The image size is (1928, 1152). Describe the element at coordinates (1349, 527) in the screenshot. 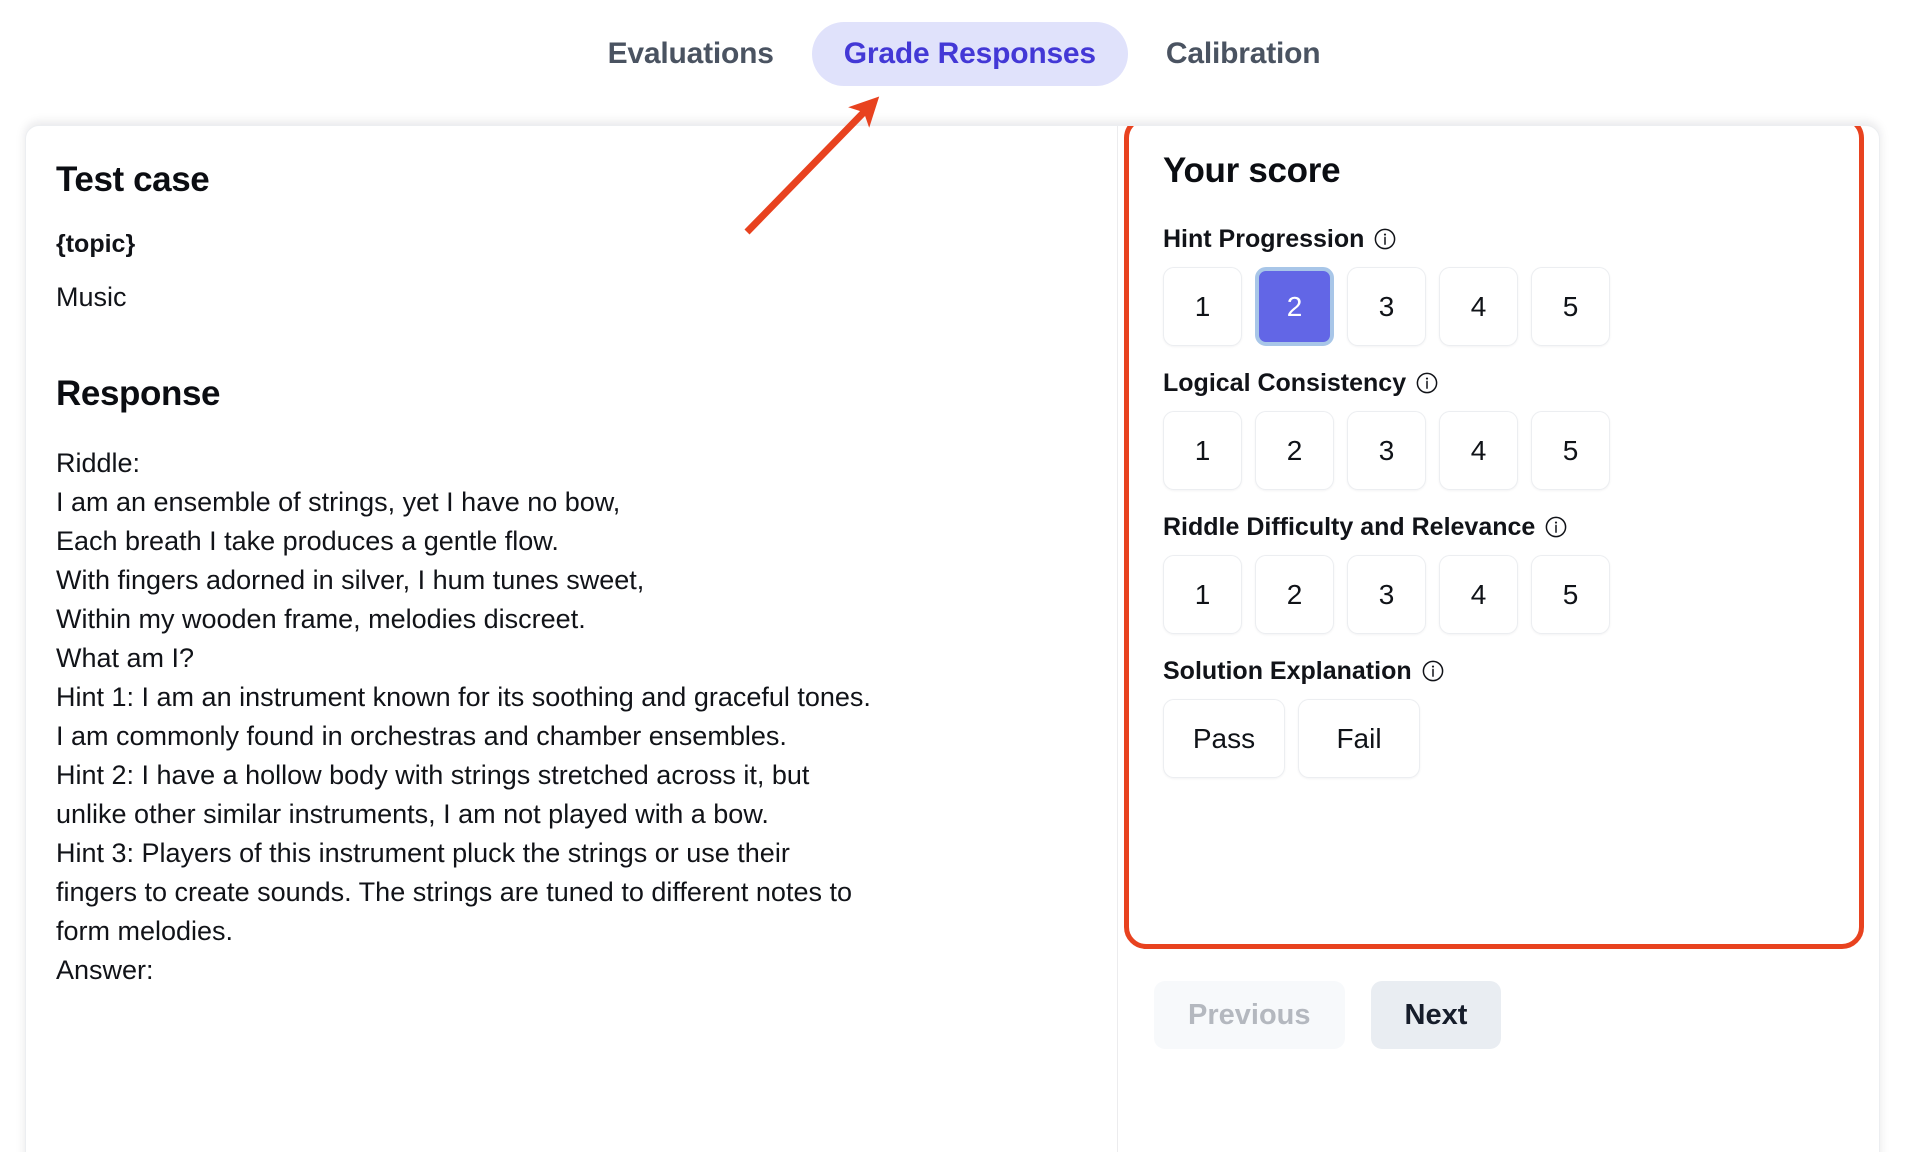

I see `criterion-label-text: Riddle Difficulty and Relevance` at that location.